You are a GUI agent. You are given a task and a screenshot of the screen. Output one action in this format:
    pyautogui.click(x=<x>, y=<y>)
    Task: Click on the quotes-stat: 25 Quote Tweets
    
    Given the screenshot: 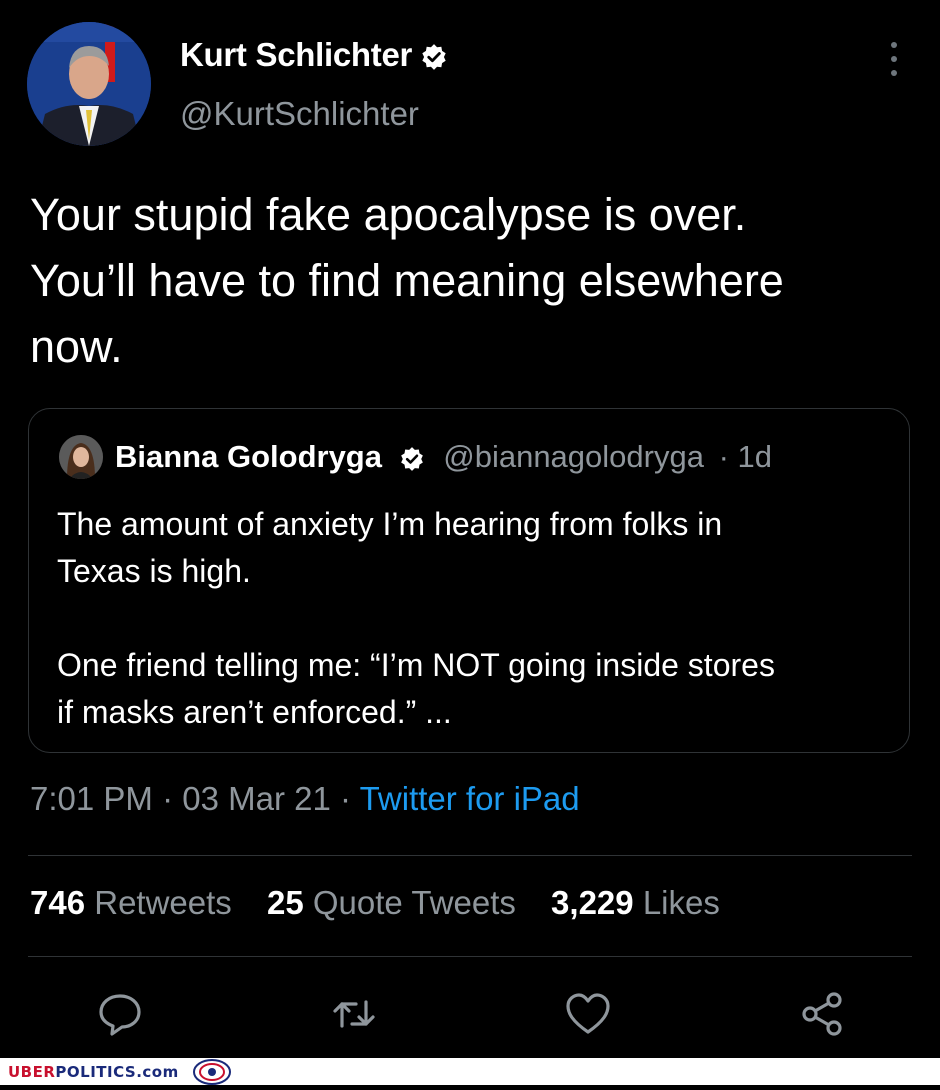 What is the action you would take?
    pyautogui.click(x=391, y=902)
    